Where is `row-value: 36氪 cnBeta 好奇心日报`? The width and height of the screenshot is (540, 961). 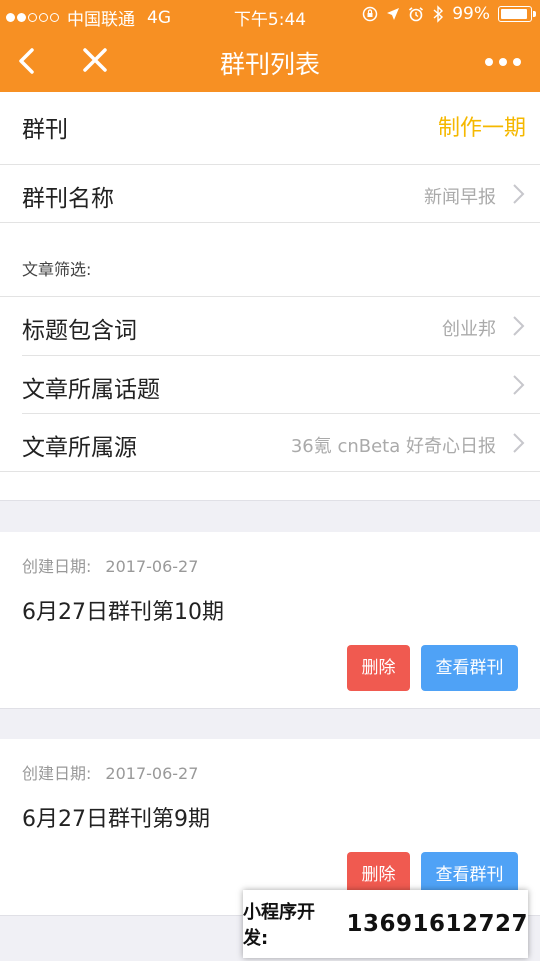
row-value: 36氪 cnBeta 好奇心日报 is located at coordinates (393, 446).